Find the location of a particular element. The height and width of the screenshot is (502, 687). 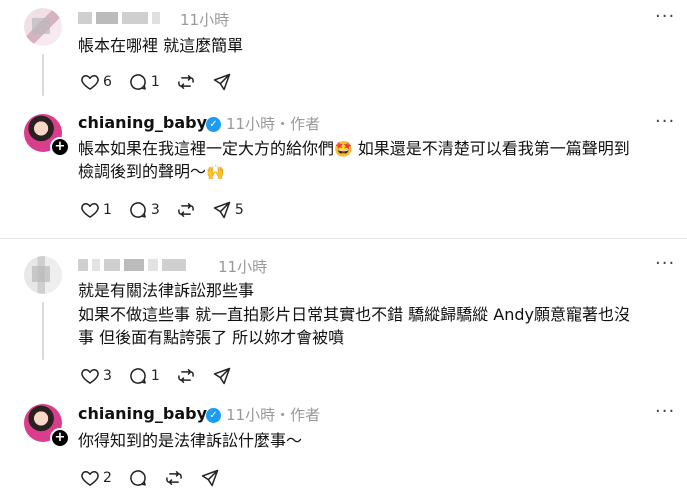

like-count: 2 is located at coordinates (107, 478).